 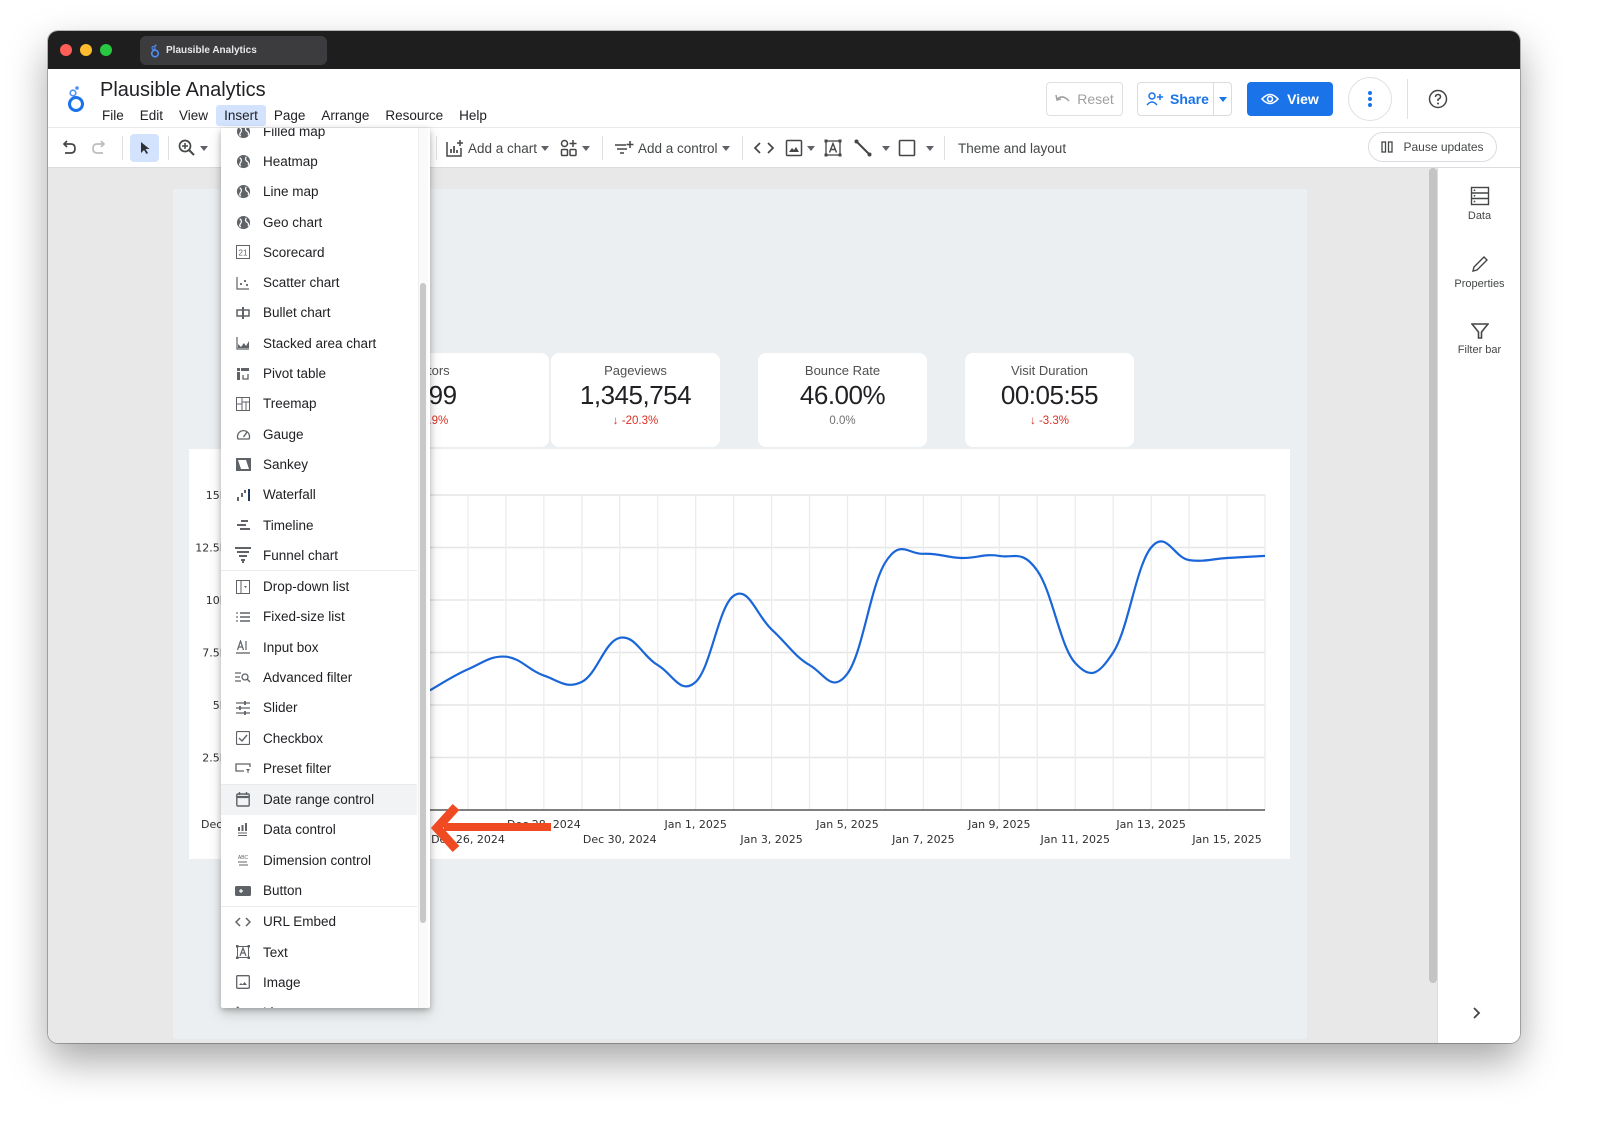 I want to click on checkbox-icon, so click(x=243, y=738).